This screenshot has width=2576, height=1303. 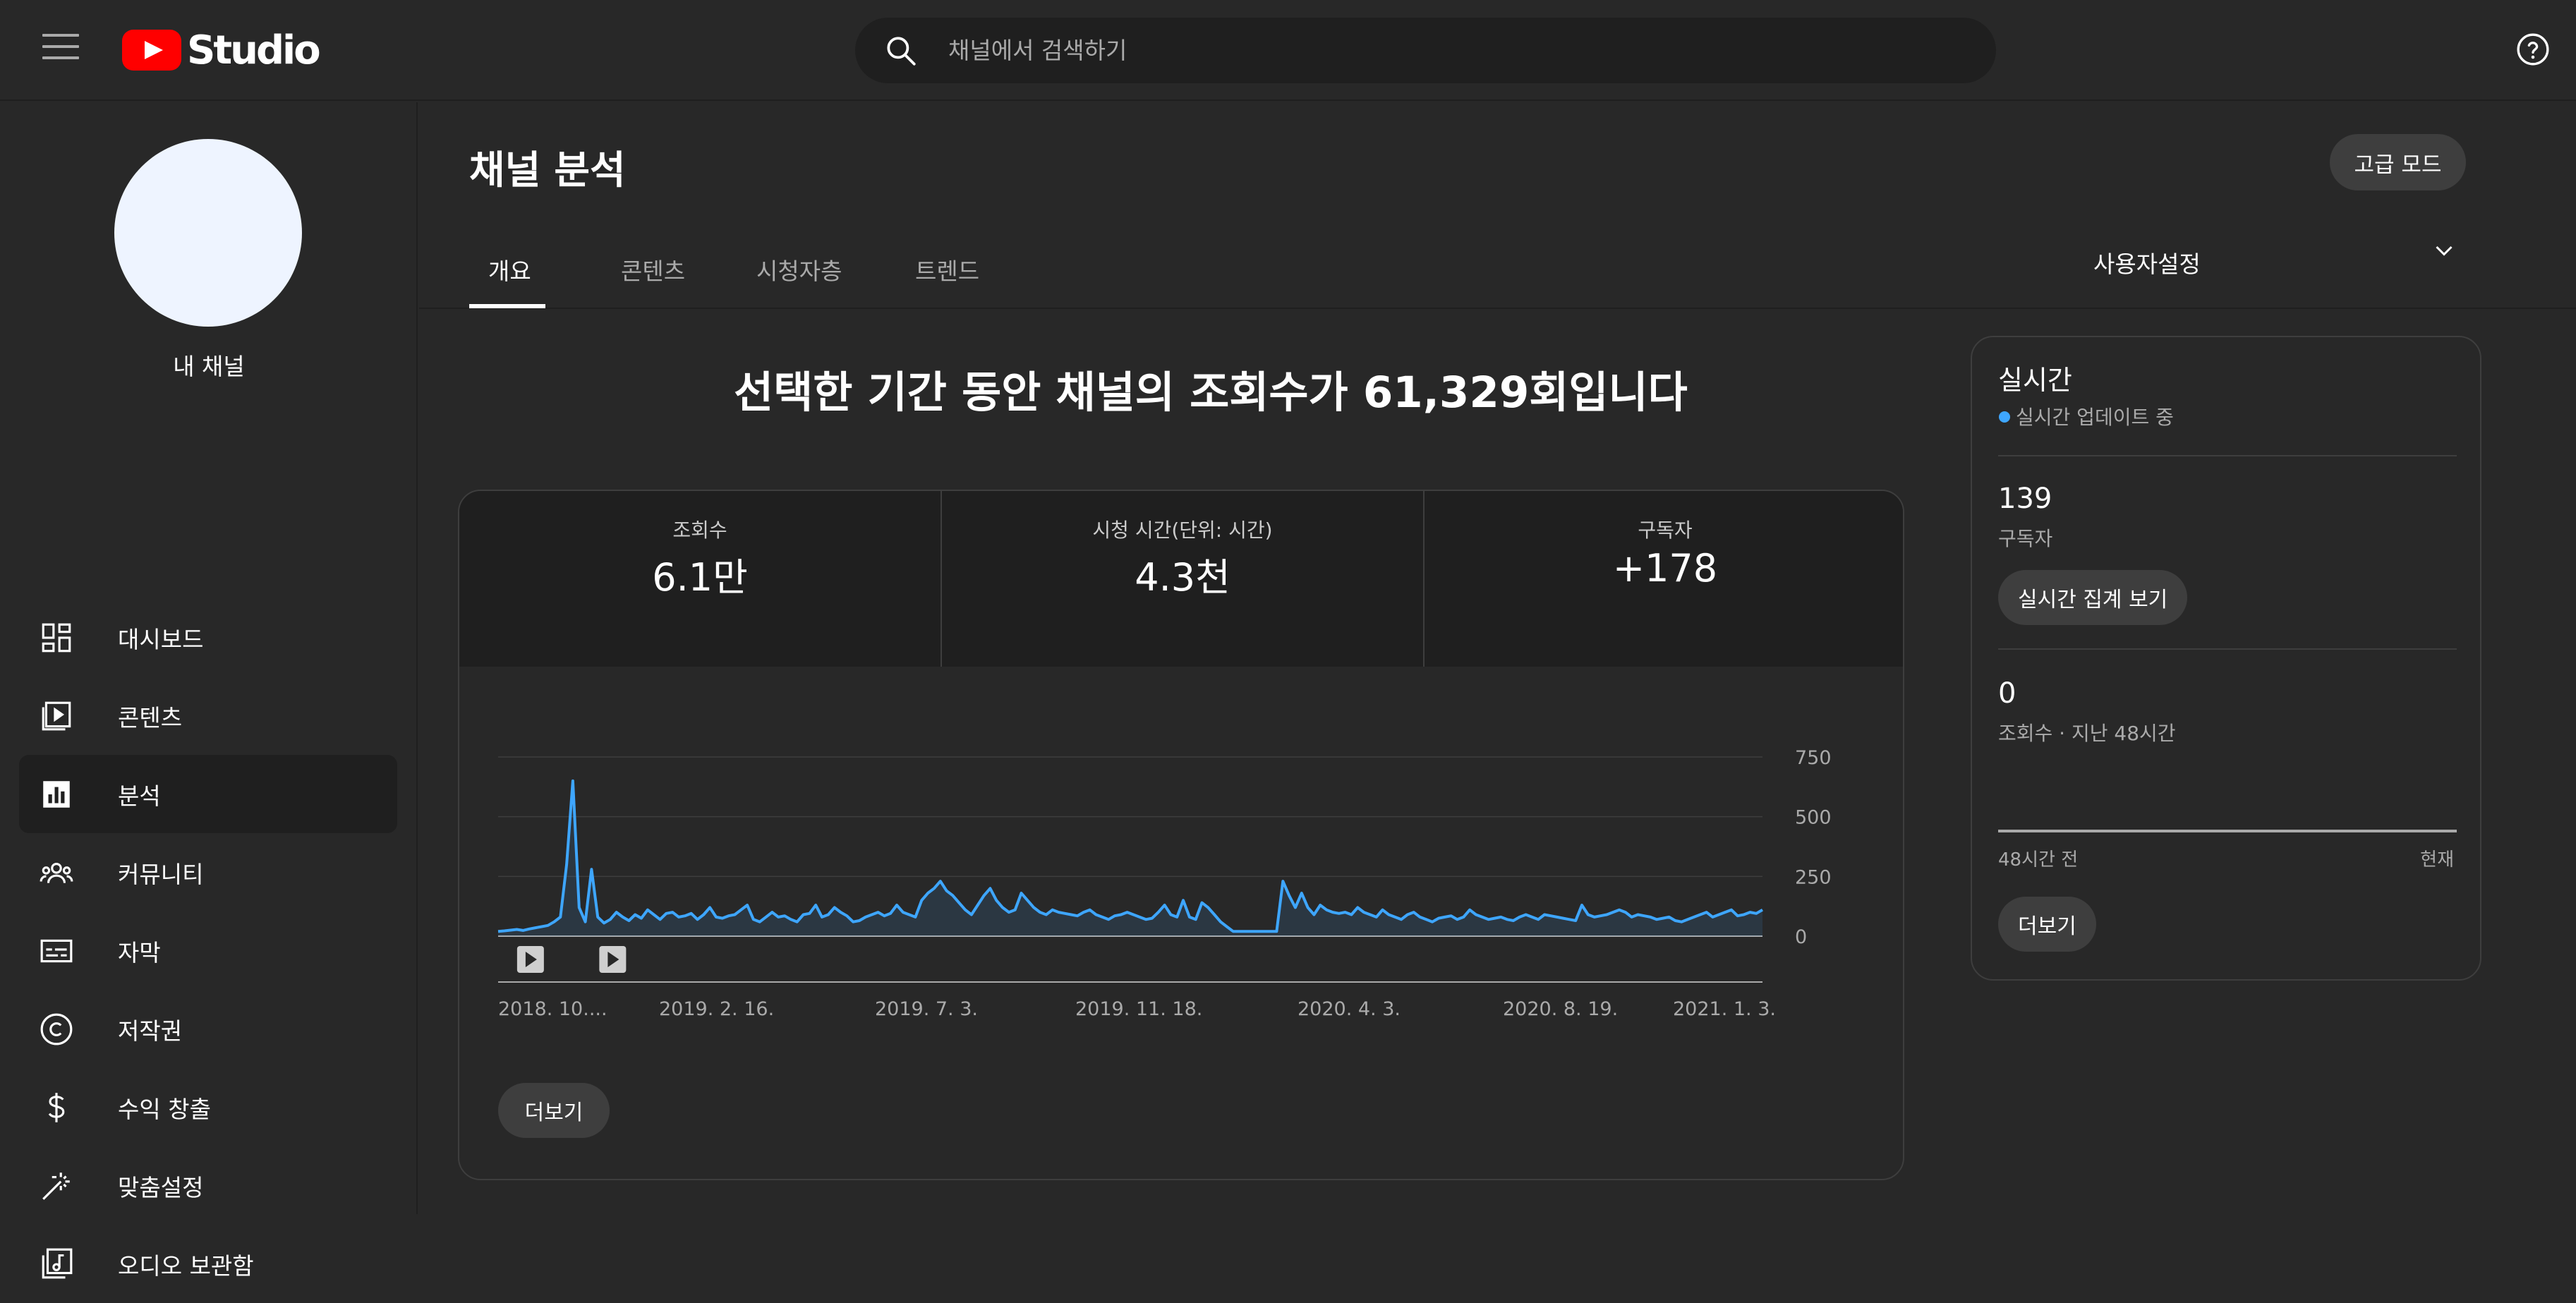 I want to click on metric-subscribers: 구독자 +178, so click(x=1664, y=579).